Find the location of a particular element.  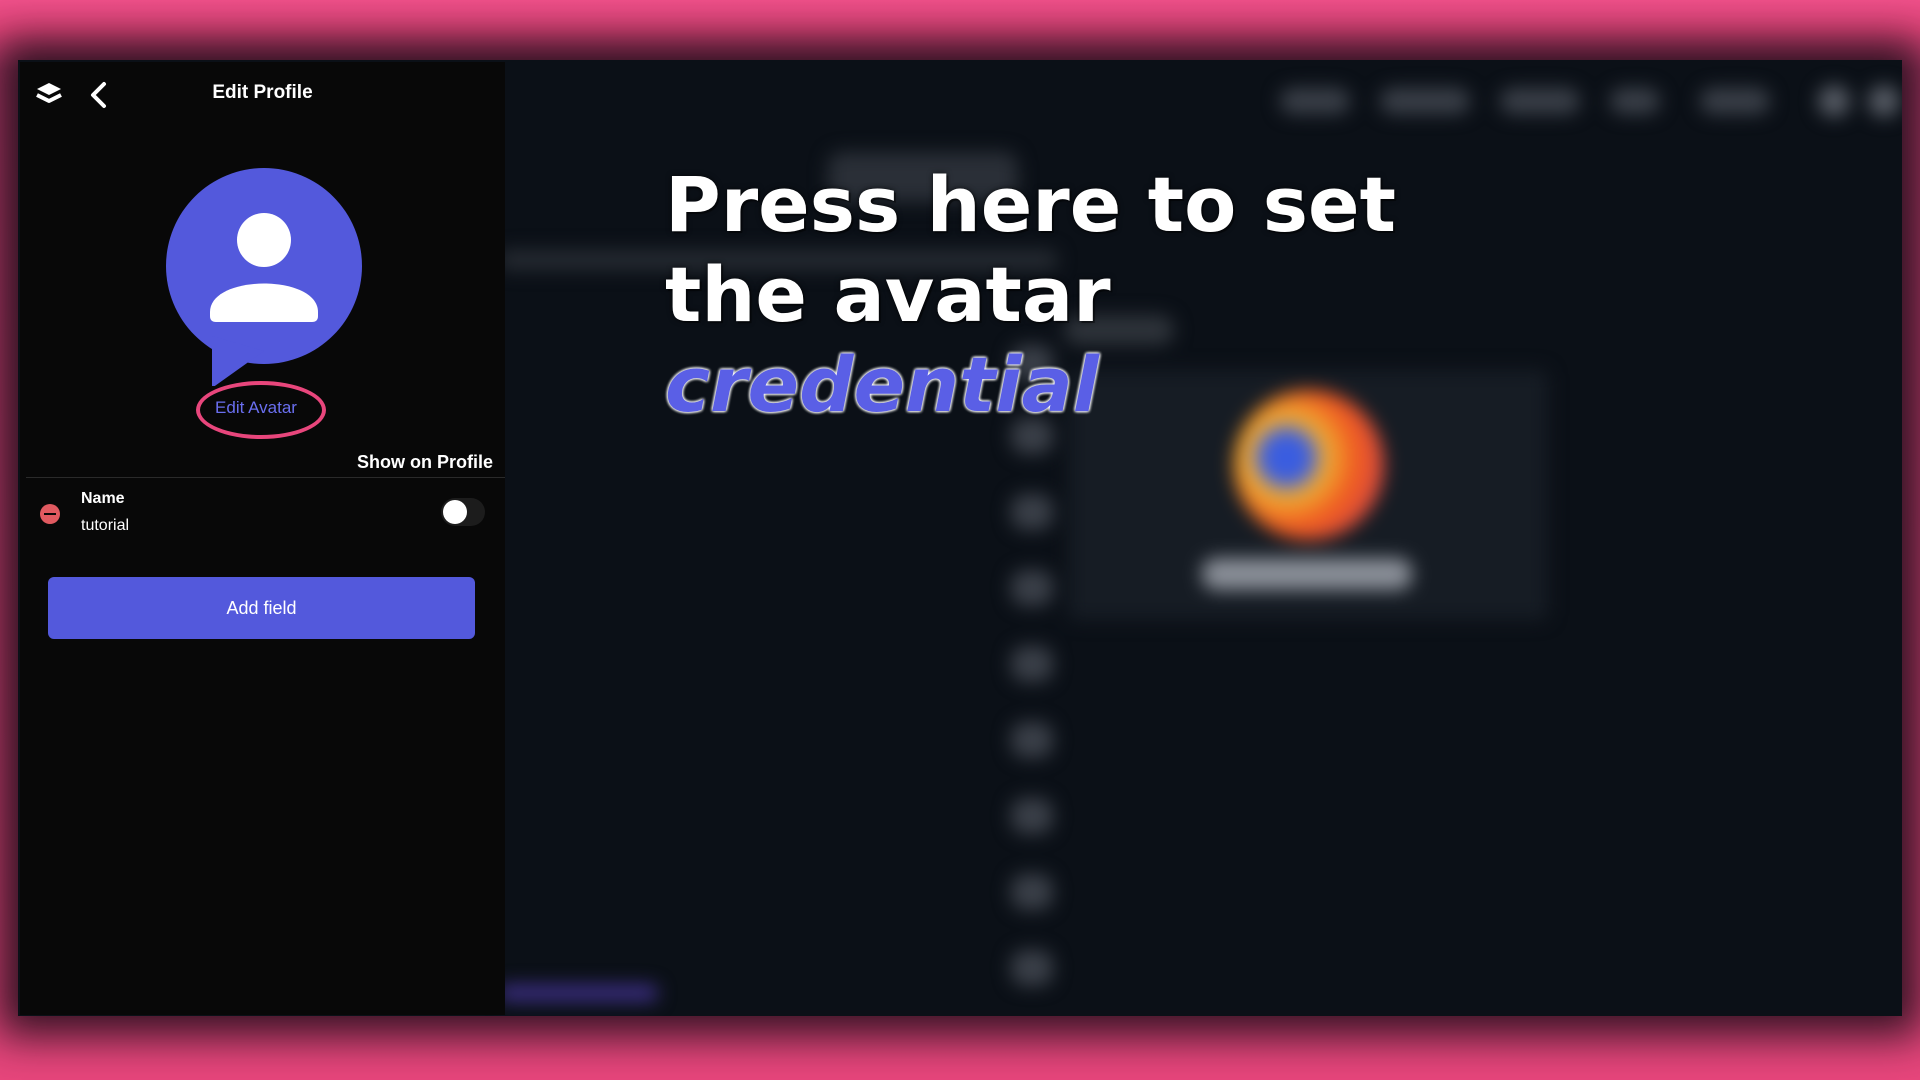

tooltip-accent: credential is located at coordinates (882, 384).